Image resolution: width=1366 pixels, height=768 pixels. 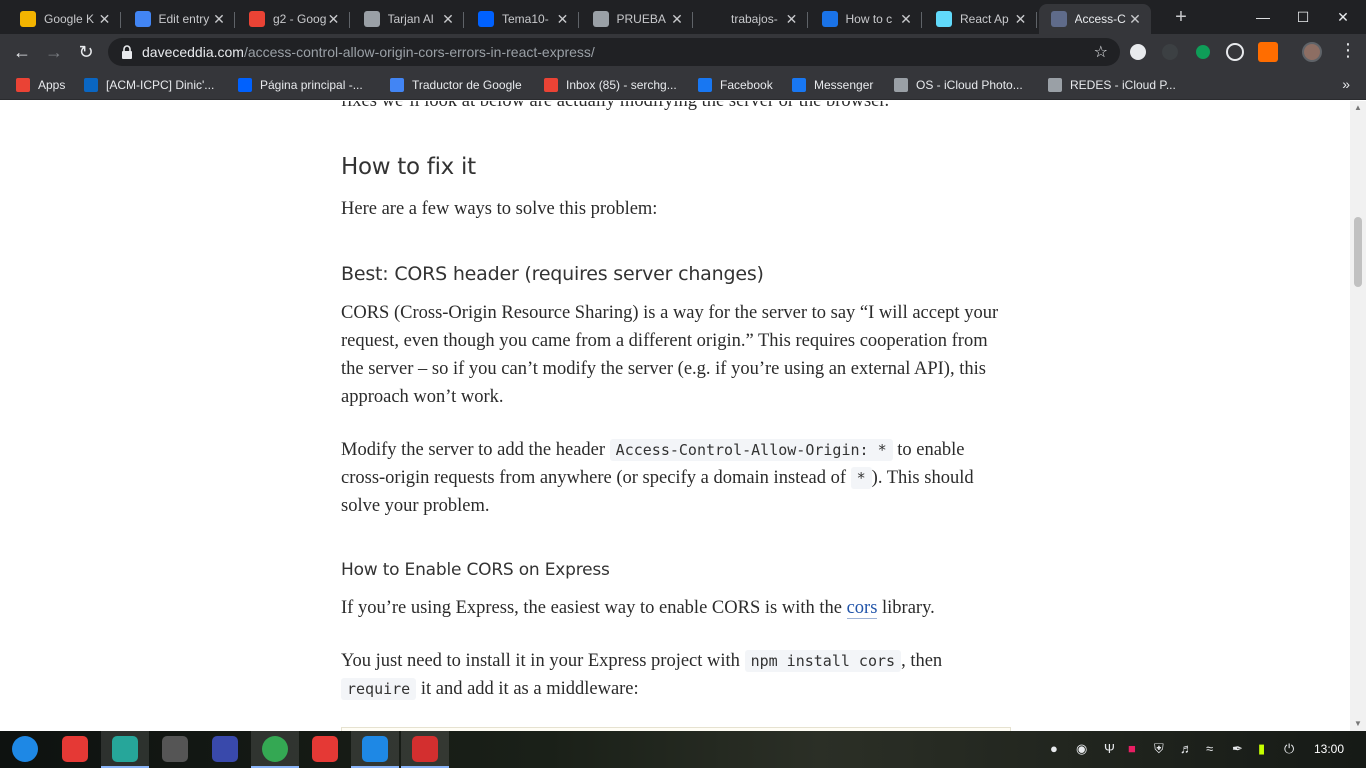 What do you see at coordinates (1132, 748) in the screenshot?
I see `jetbrains-tray-icon: ■` at bounding box center [1132, 748].